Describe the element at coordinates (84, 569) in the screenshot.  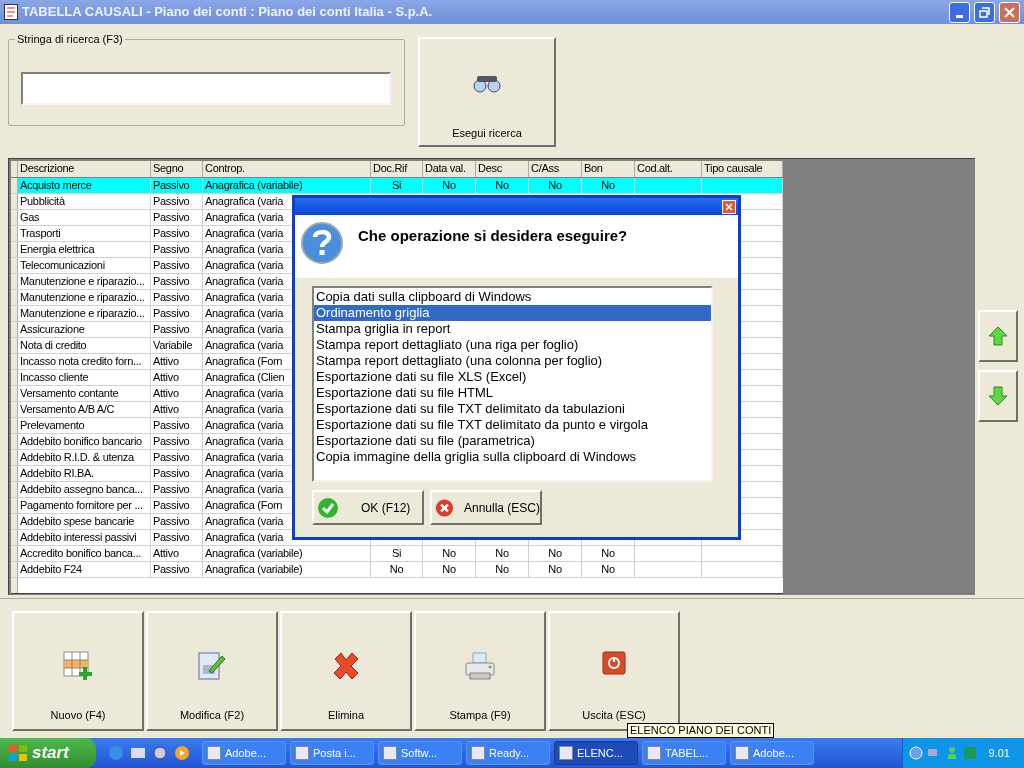
I see `table-cell: Addebito F24` at that location.